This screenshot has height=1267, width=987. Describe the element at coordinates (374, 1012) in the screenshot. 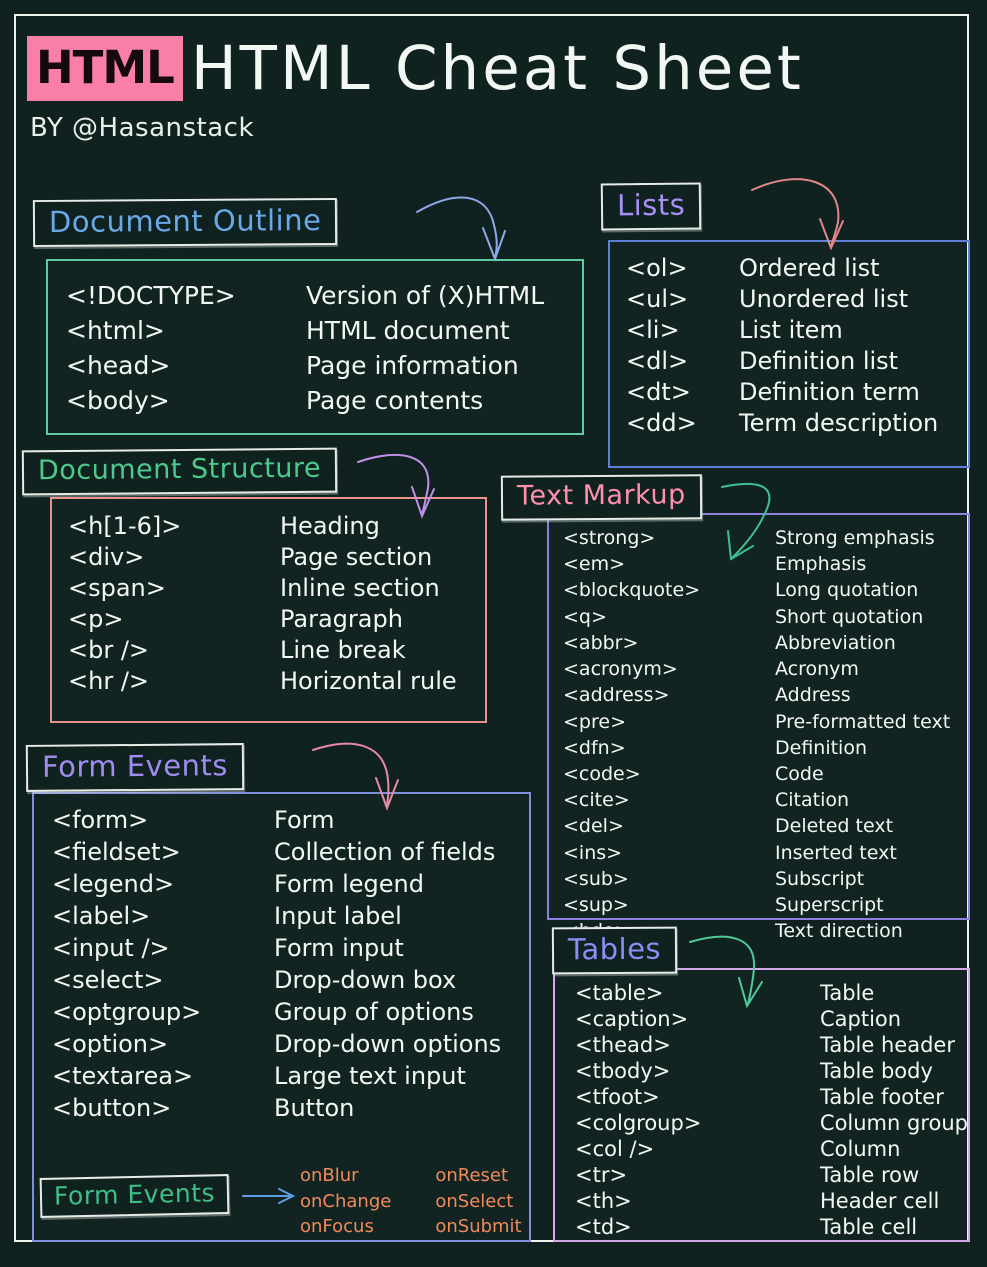

I see `desc-cell: Group of options` at that location.